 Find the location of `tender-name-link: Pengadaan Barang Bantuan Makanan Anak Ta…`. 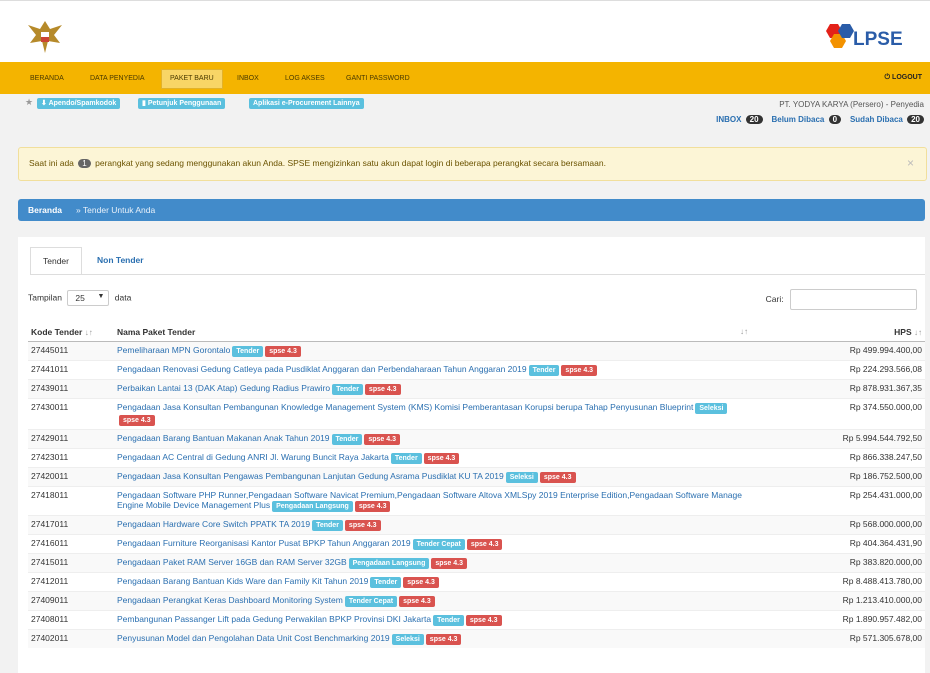

tender-name-link: Pengadaan Barang Bantuan Makanan Anak Ta… is located at coordinates (223, 438).